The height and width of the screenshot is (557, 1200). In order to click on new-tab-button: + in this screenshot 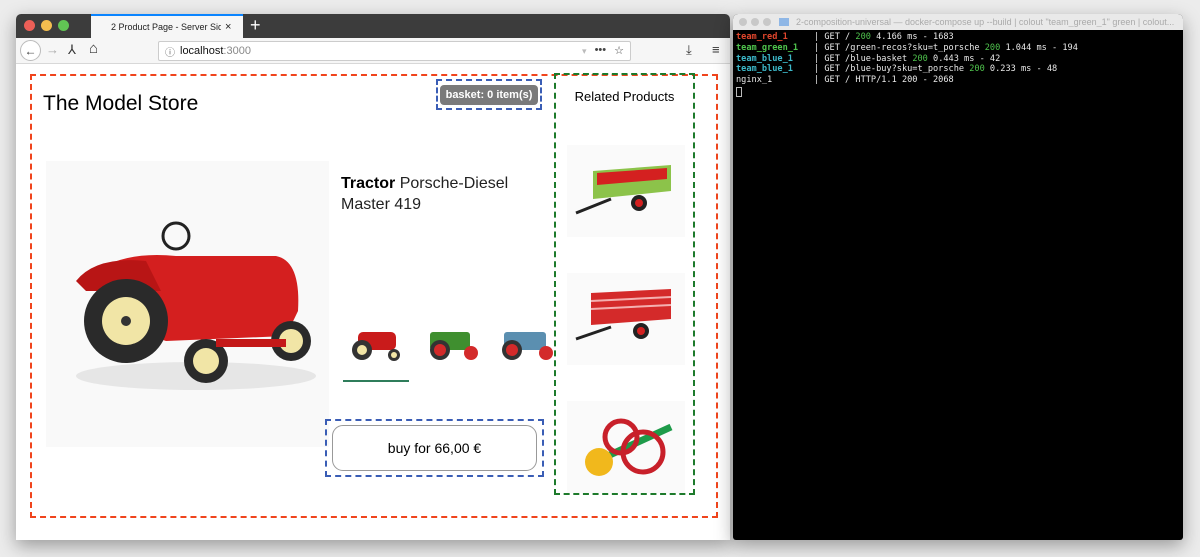, I will do `click(255, 25)`.